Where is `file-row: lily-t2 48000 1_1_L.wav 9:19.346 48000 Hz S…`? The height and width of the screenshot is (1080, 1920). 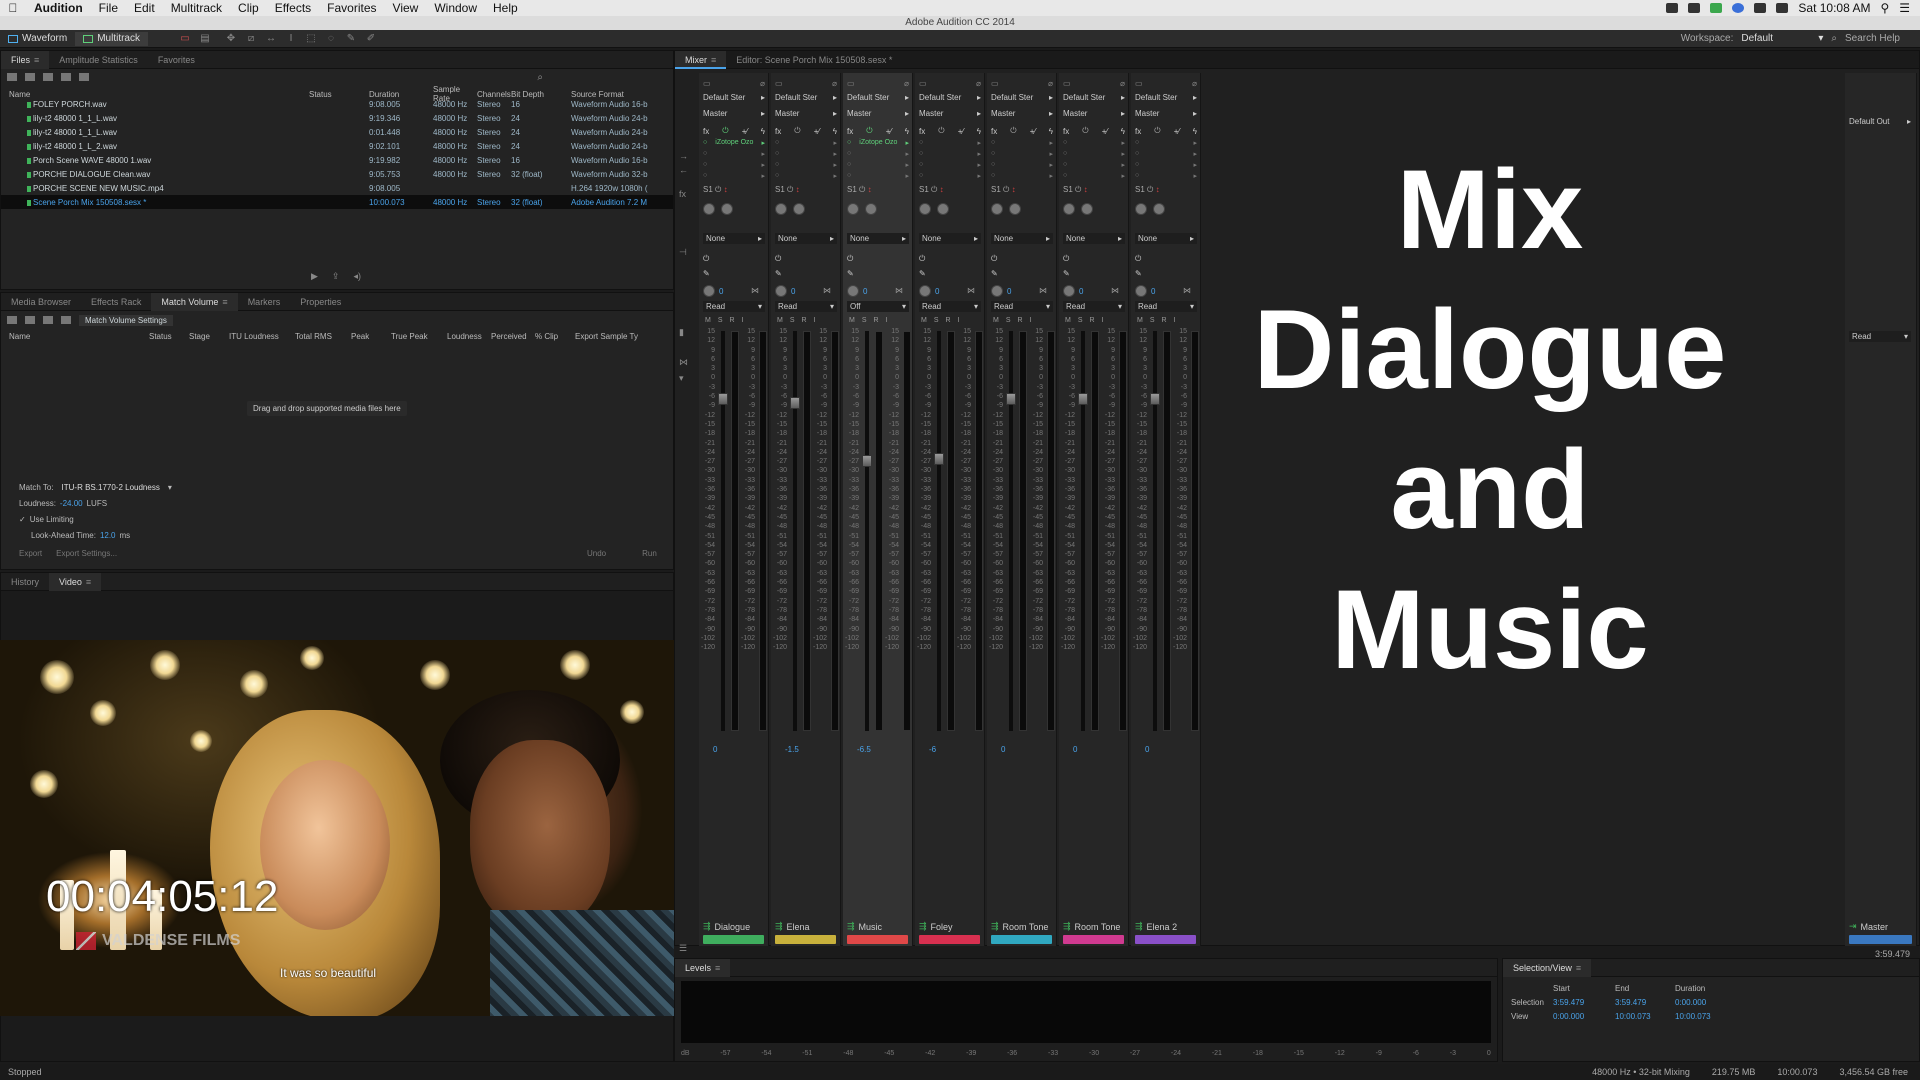 file-row: lily-t2 48000 1_1_L.wav 9:19.346 48000 Hz S… is located at coordinates (337, 118).